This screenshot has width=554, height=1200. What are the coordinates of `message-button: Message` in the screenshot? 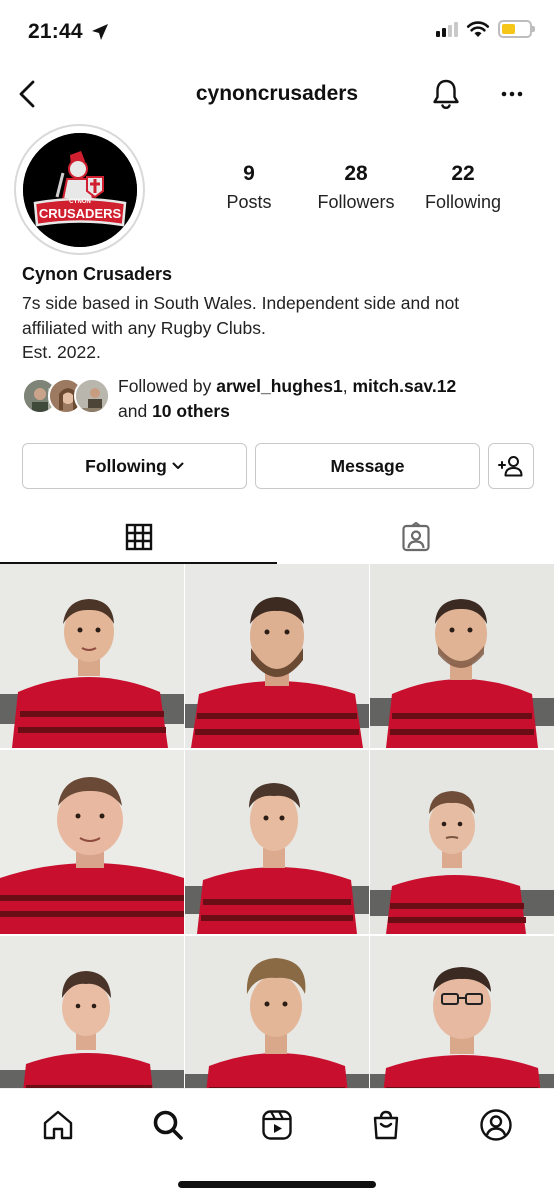 It's located at (367, 466).